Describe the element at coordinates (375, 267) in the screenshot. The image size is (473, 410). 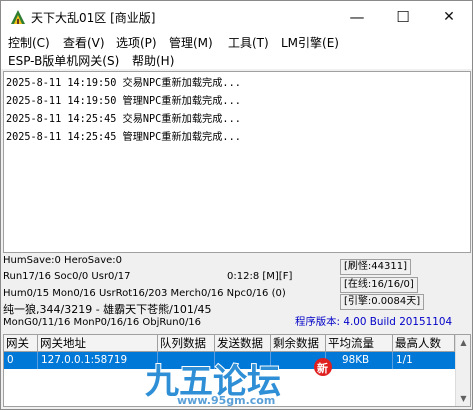
I see `refresh-monster-box: [刷怪:44311]` at that location.